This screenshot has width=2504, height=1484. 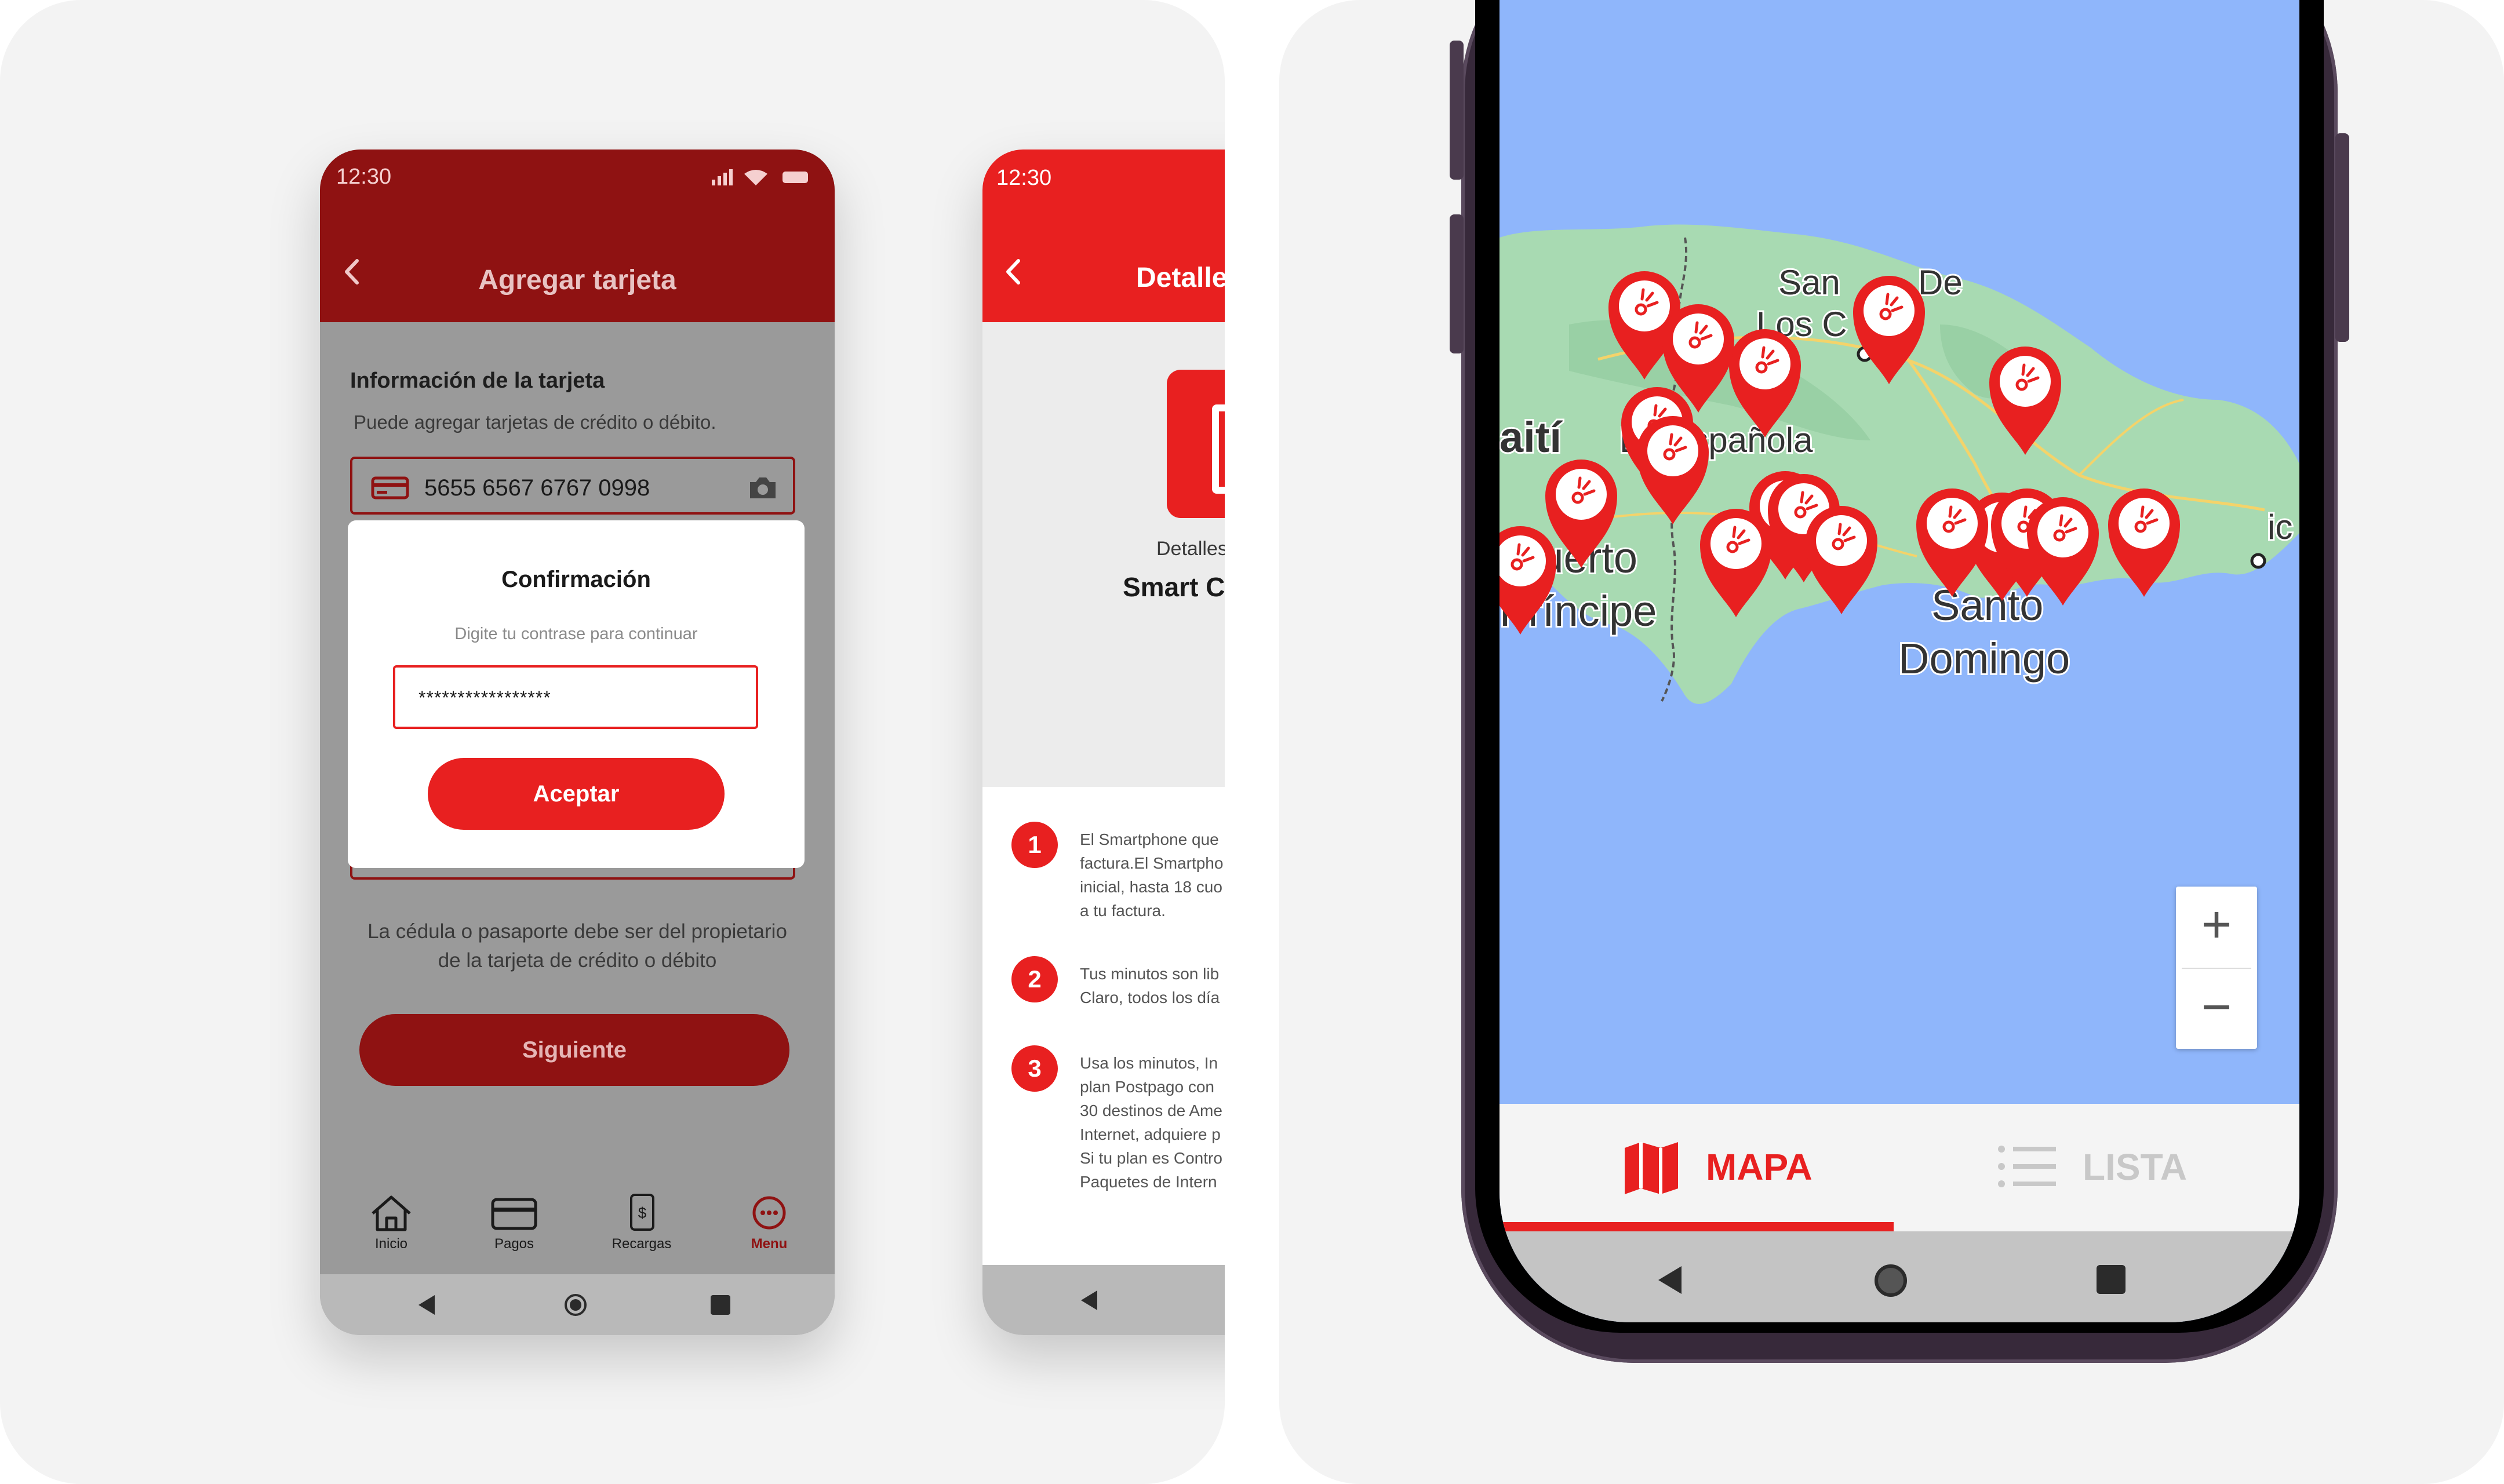 What do you see at coordinates (477, 381) in the screenshot?
I see `section-title: Información de la tarjeta` at bounding box center [477, 381].